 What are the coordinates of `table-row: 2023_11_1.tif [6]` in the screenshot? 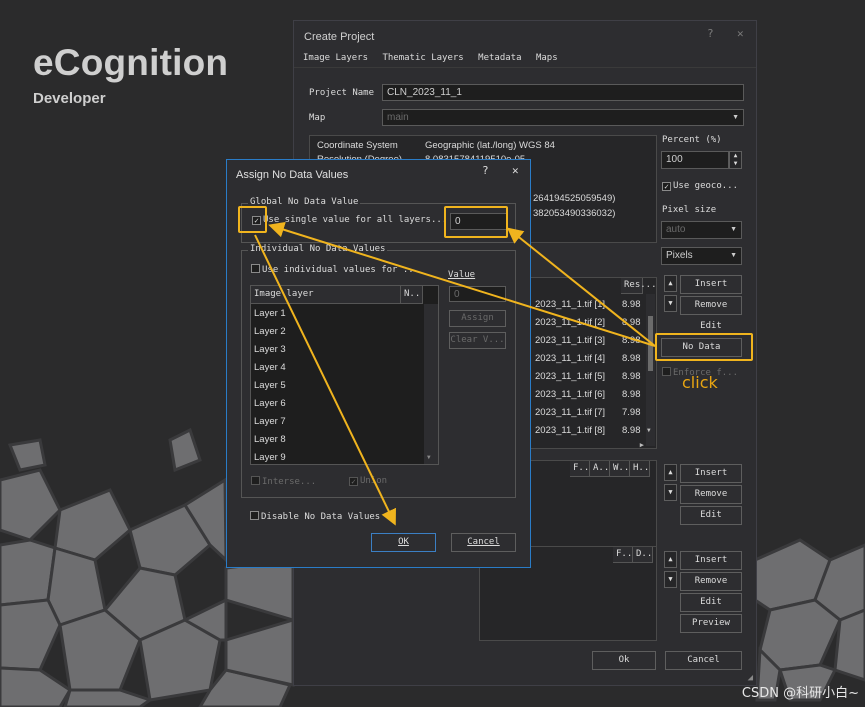 It's located at (580, 395).